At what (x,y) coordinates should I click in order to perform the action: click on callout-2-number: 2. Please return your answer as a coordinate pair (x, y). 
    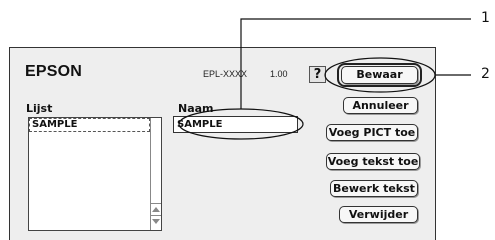
    Looking at the image, I should click on (485, 74).